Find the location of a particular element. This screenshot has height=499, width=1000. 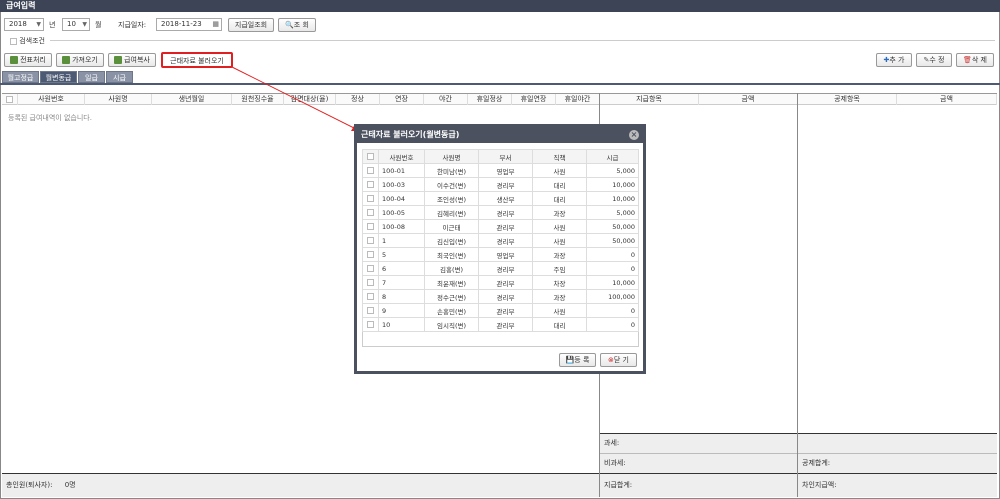

dialog-select-all-checkbox is located at coordinates (370, 156).